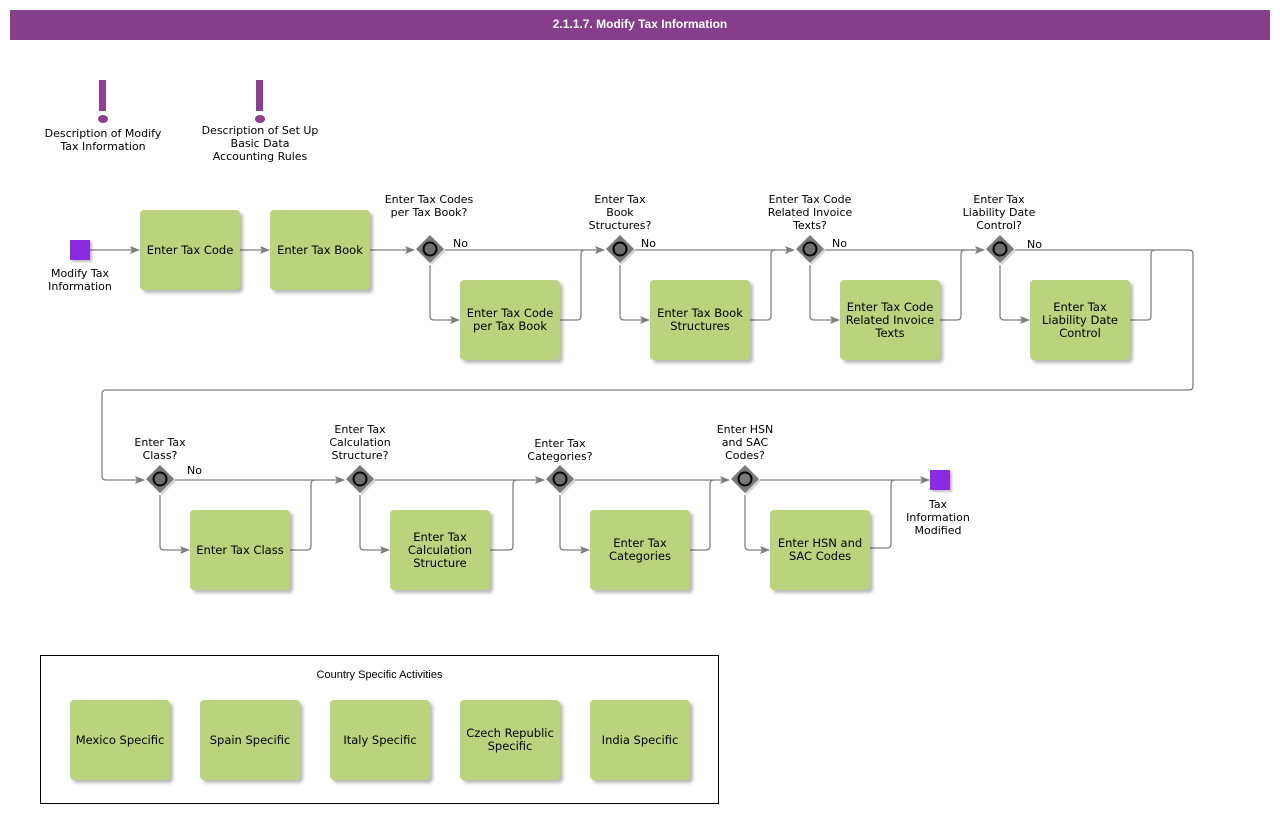 This screenshot has width=1280, height=815. What do you see at coordinates (810, 212) in the screenshot?
I see `gateway-label: Enter Tax Code Related Invoice Texts?` at bounding box center [810, 212].